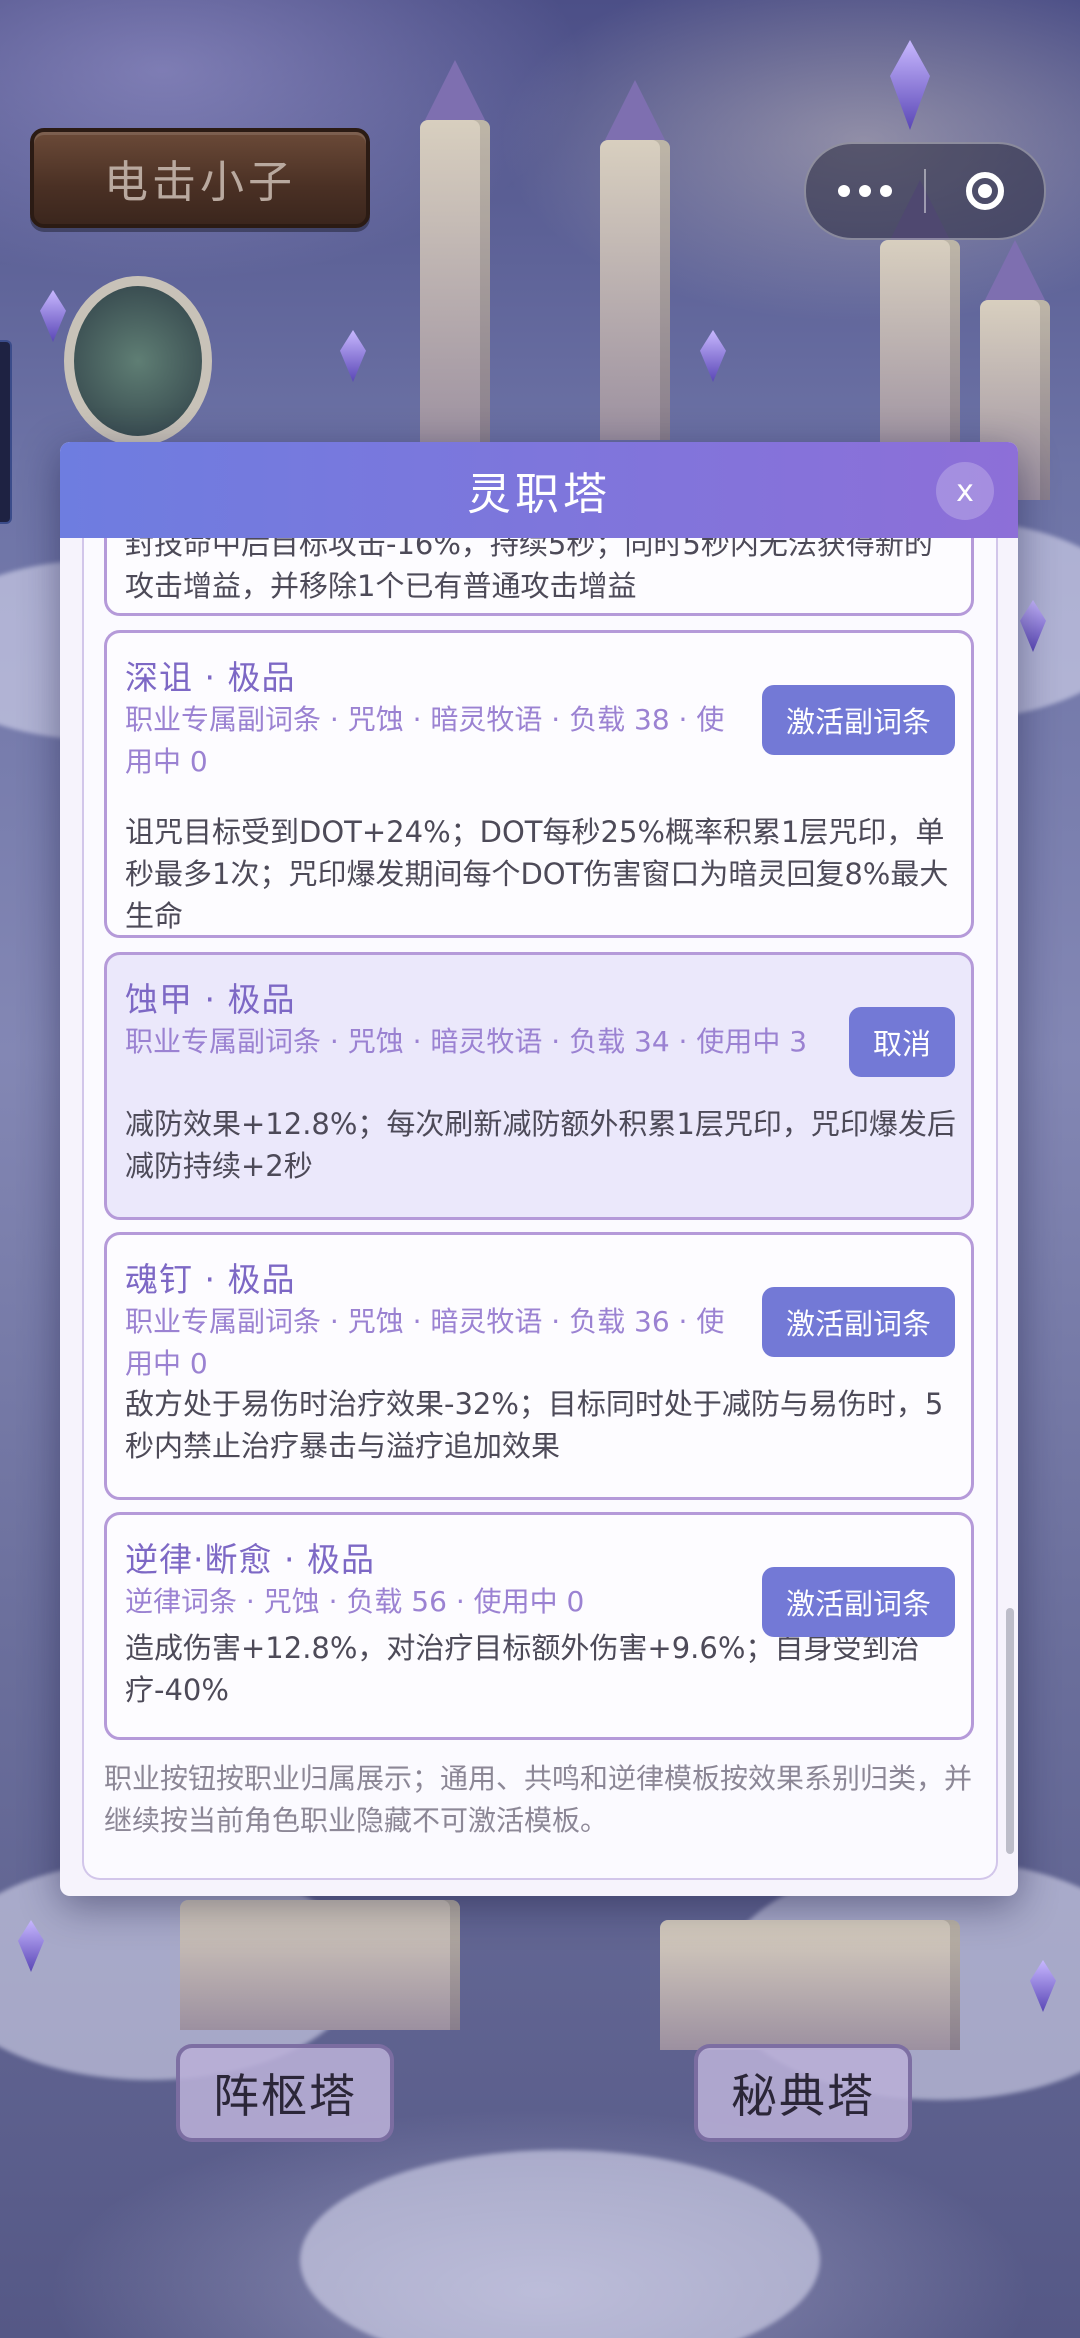 This screenshot has width=1080, height=2338. I want to click on affix-meta: 职业专属副词条 · 咒蚀 · 暗灵牧语 · 负载 36 · 使用中 0, so click(425, 1342).